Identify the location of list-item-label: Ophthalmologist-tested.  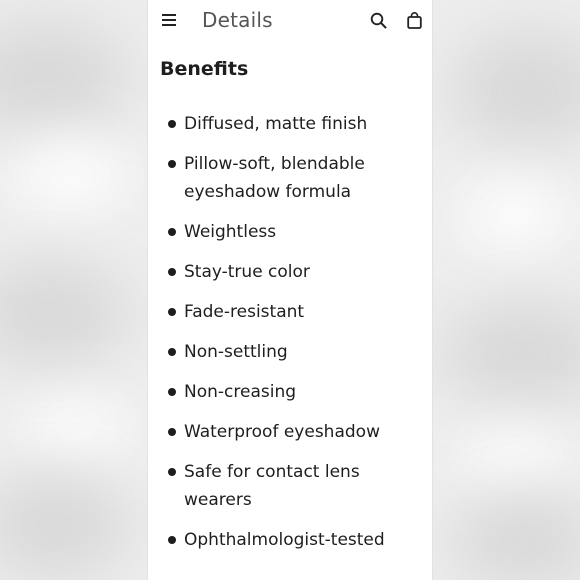
(284, 540).